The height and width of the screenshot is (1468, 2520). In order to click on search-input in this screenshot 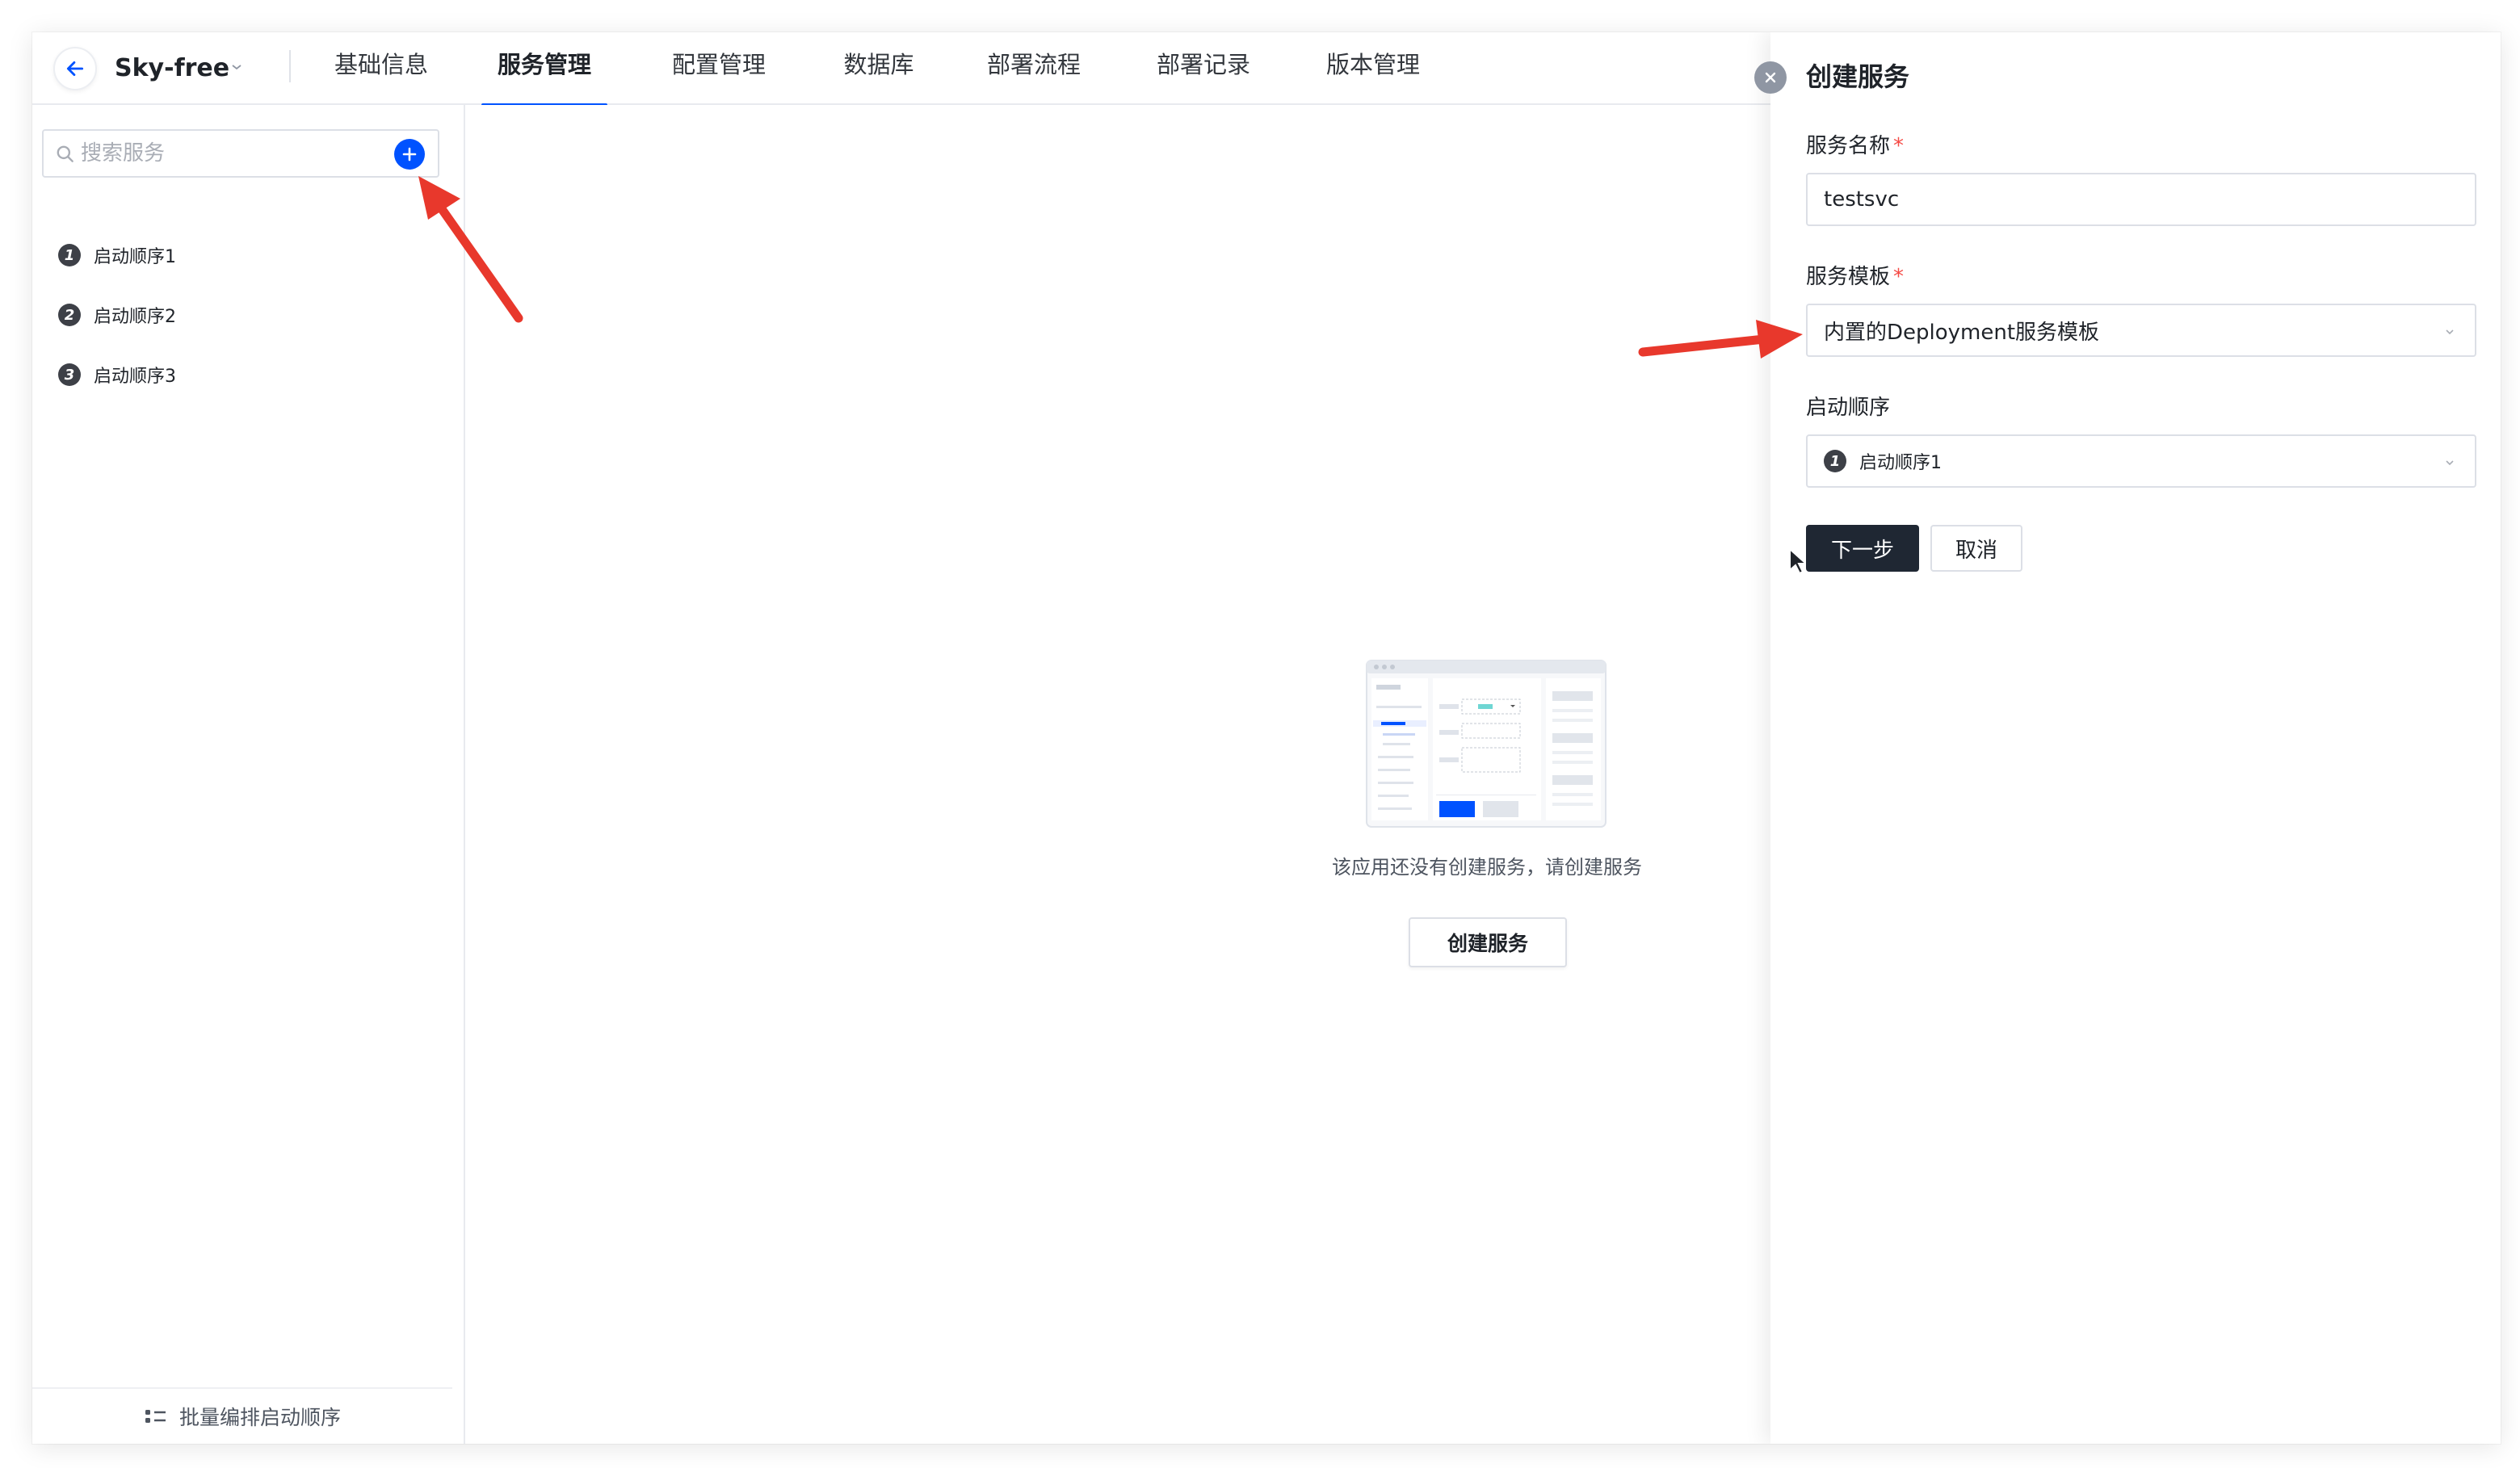, I will do `click(235, 153)`.